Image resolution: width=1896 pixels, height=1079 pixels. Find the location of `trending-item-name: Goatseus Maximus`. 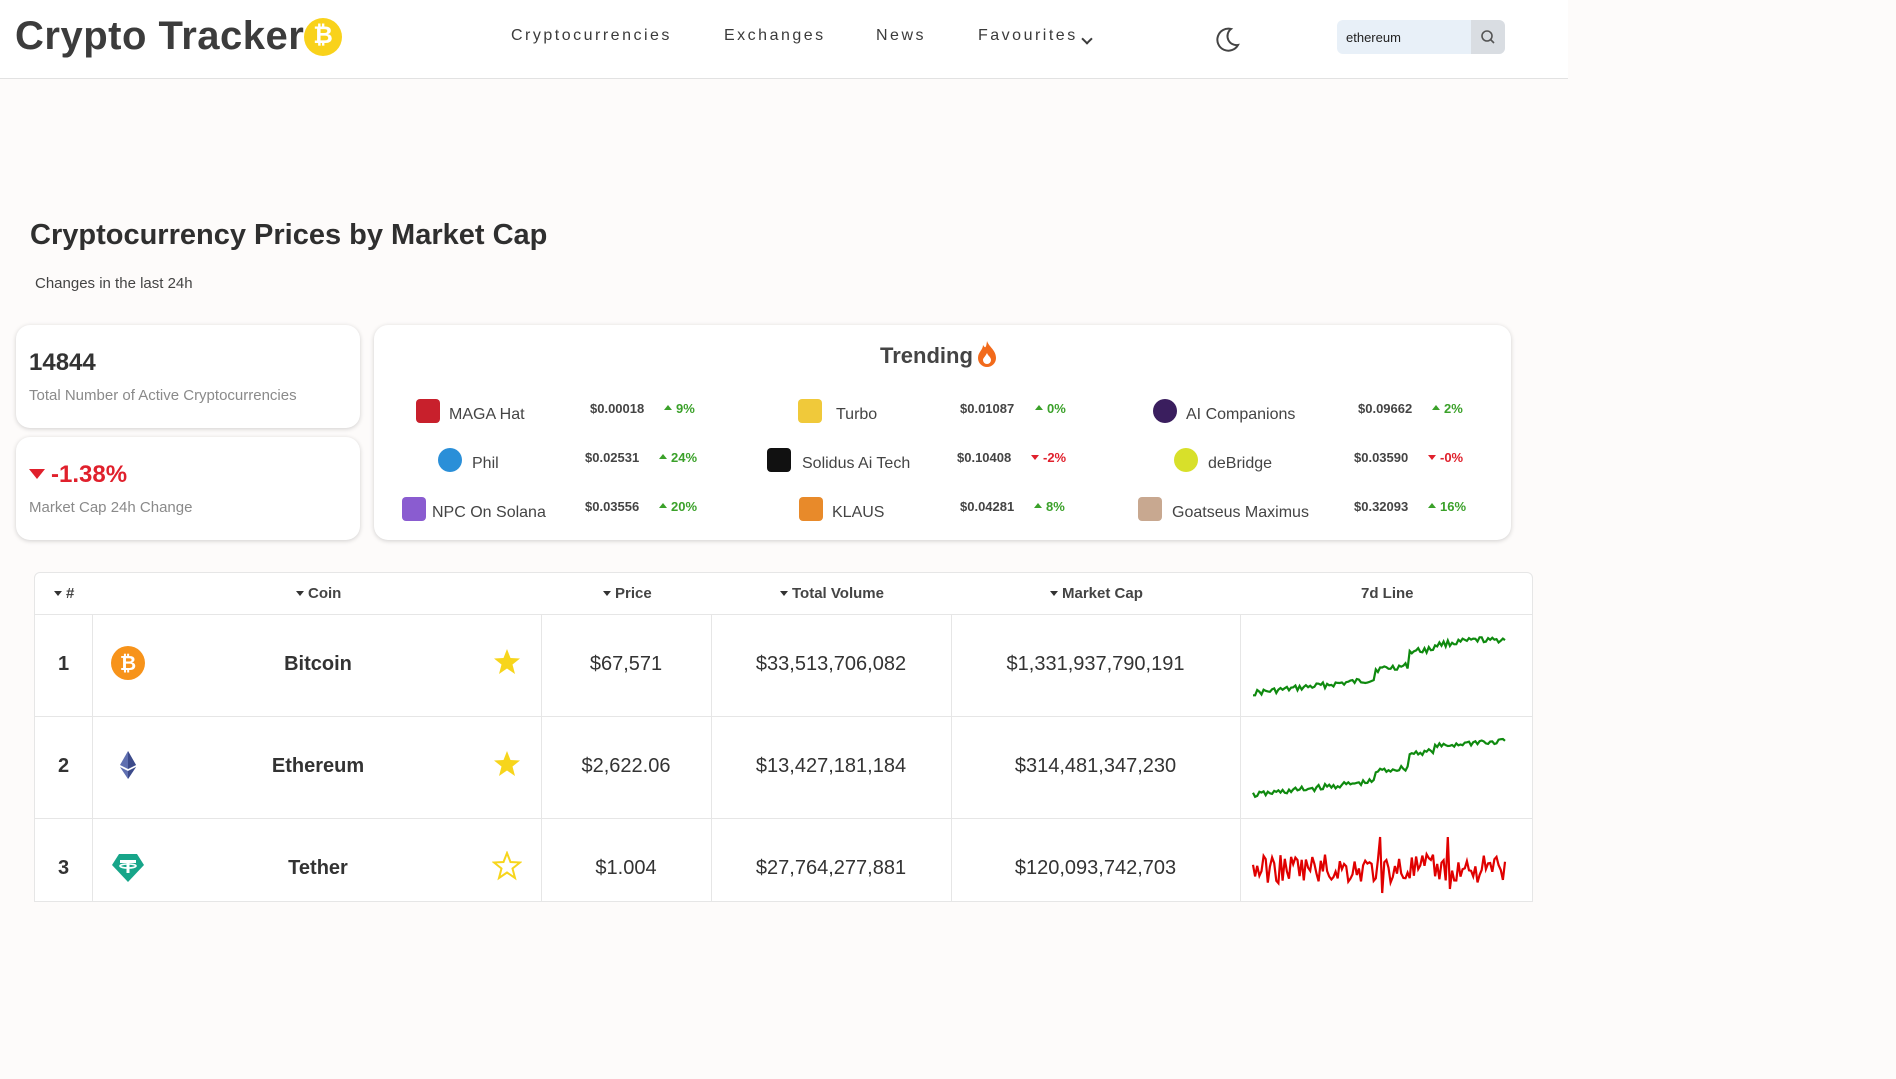

trending-item-name: Goatseus Maximus is located at coordinates (1240, 512).